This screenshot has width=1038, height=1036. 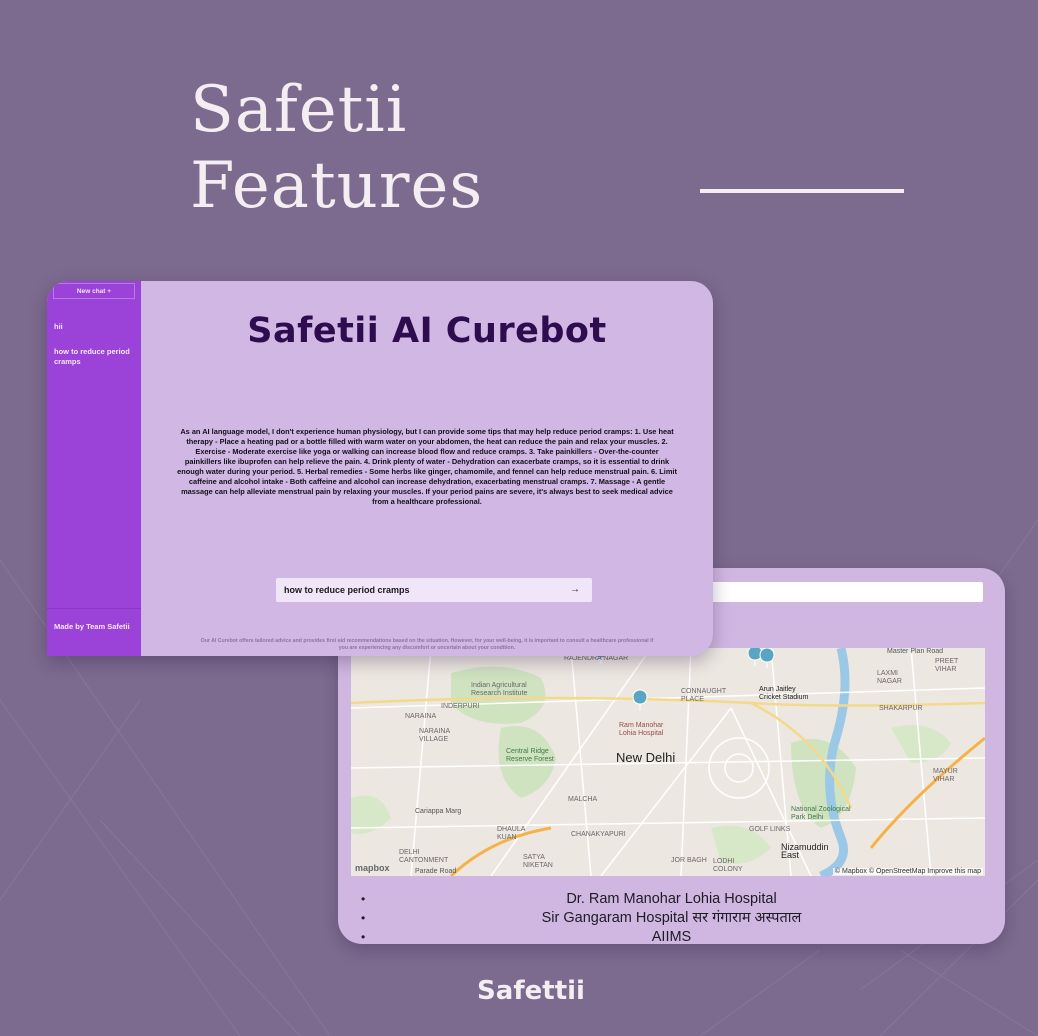 I want to click on map-label-new-delhi: New Delhi, so click(x=646, y=757).